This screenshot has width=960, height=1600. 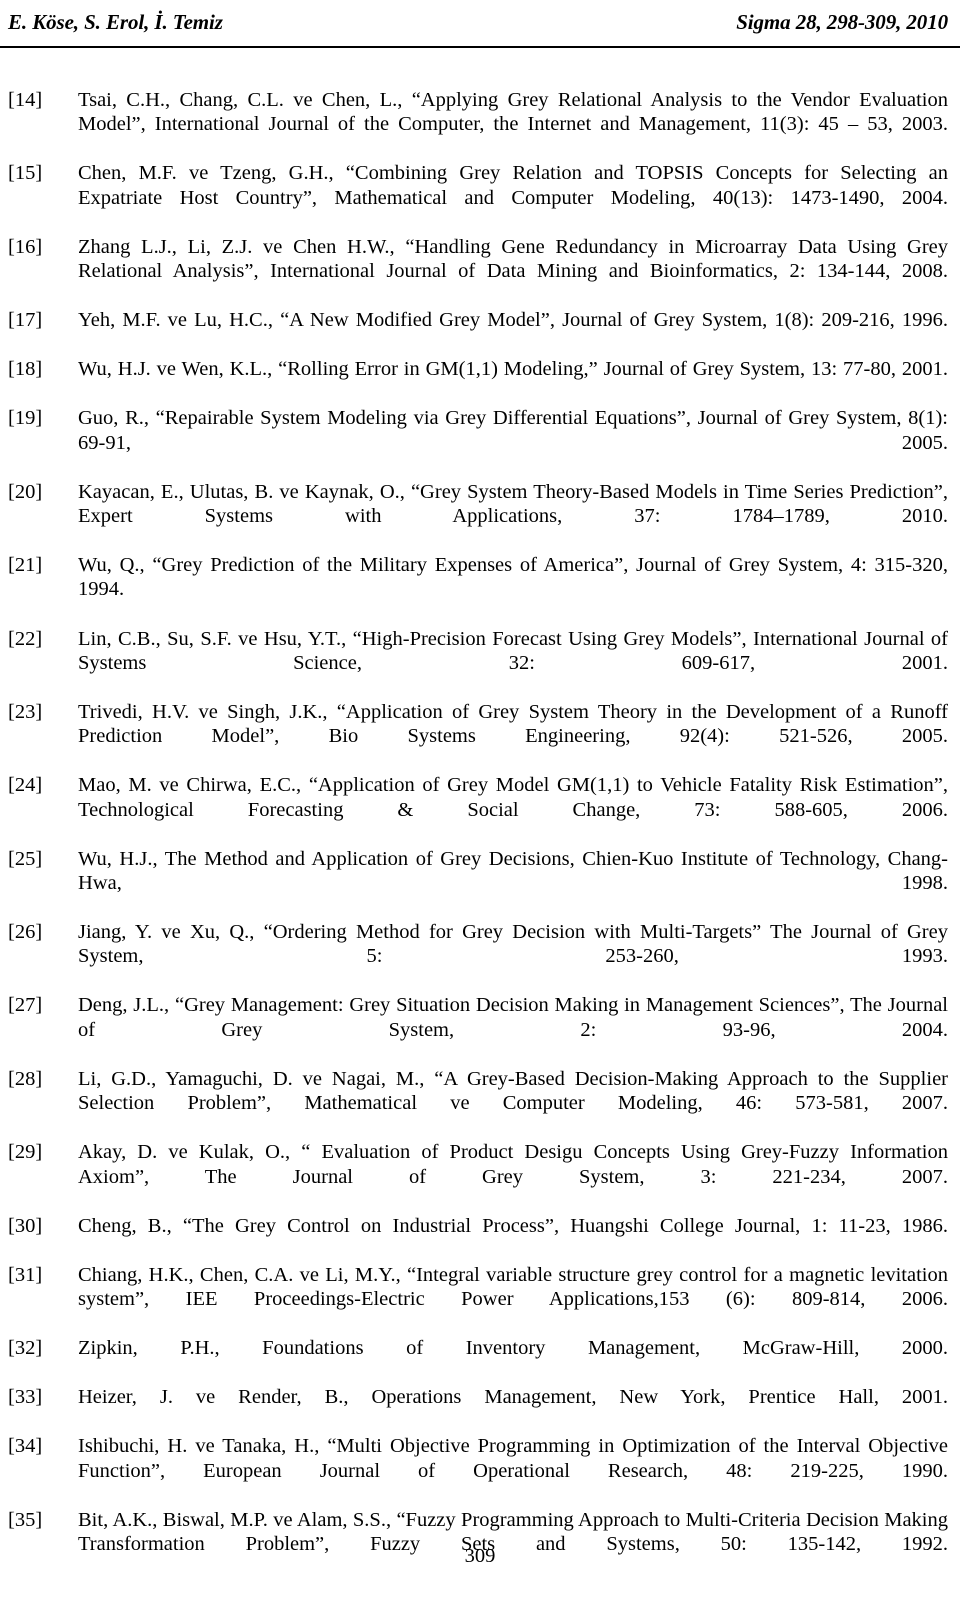 I want to click on reference-number: [15], so click(x=25, y=173).